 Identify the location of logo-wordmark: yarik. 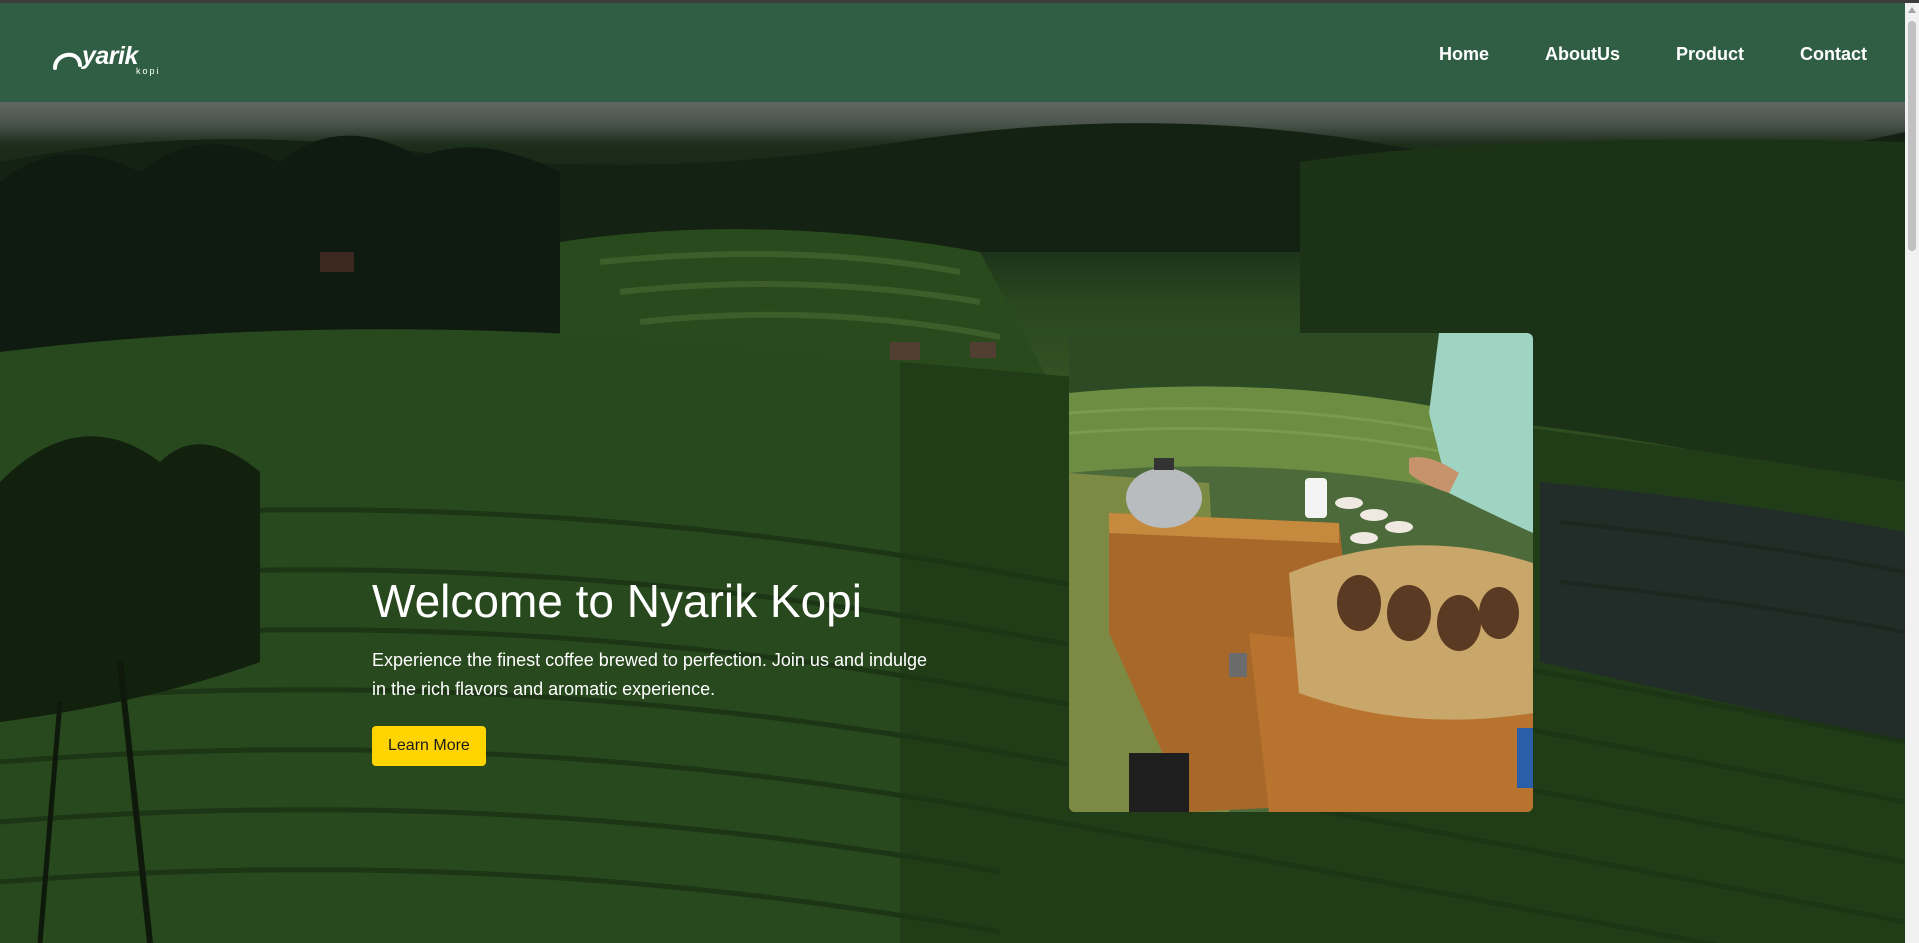
(110, 56).